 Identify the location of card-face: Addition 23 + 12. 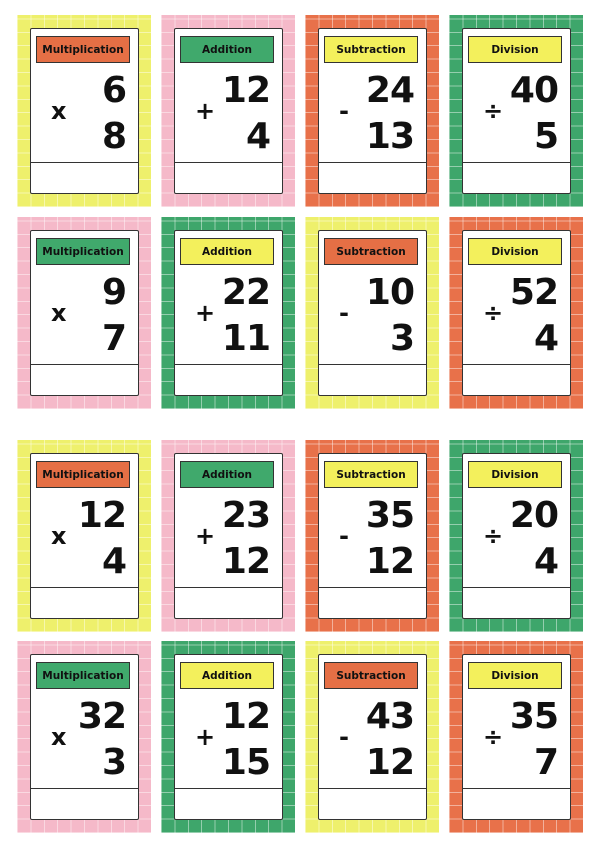
(228, 536).